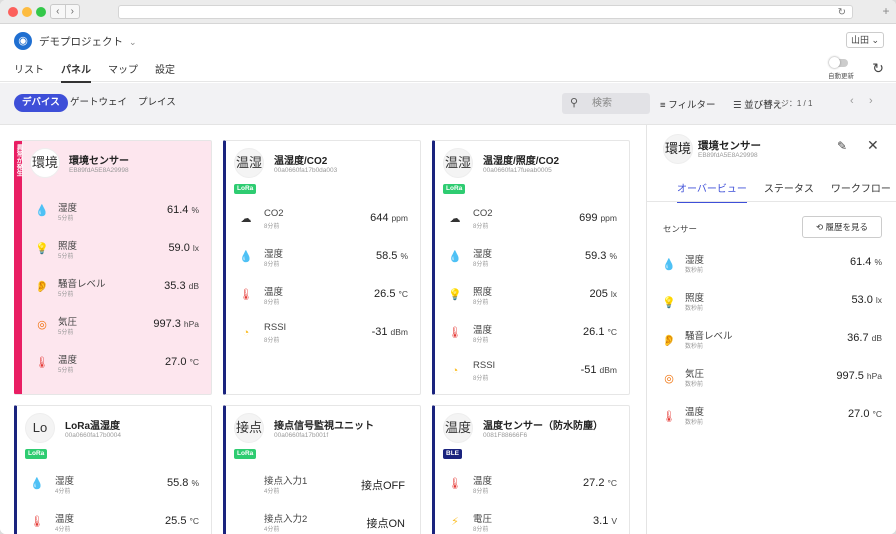 The width and height of the screenshot is (896, 534). Describe the element at coordinates (865, 40) in the screenshot. I see `user-menu: 山田 ⌄` at that location.